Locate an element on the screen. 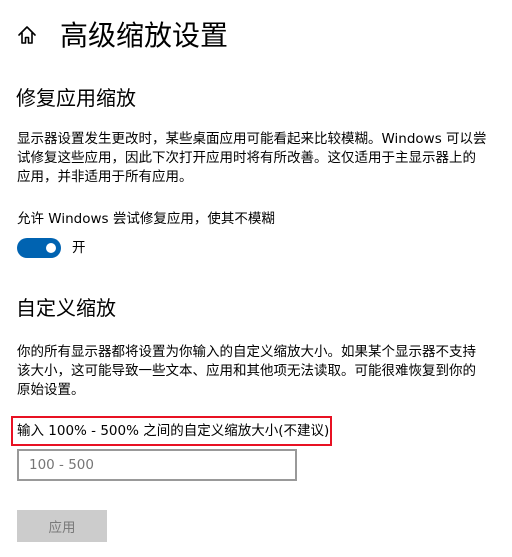  section-title-custom-scaling: 自定义缩放 is located at coordinates (66, 308).